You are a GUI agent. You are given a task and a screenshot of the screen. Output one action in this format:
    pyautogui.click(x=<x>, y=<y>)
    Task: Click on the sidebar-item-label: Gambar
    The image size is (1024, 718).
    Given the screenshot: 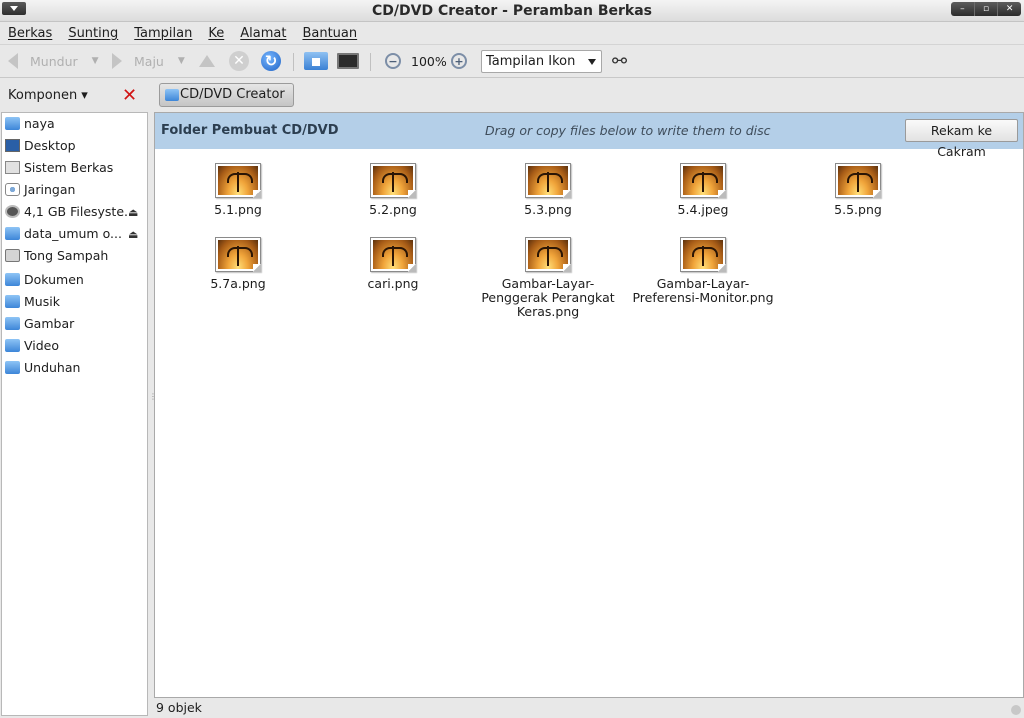 What is the action you would take?
    pyautogui.click(x=49, y=323)
    